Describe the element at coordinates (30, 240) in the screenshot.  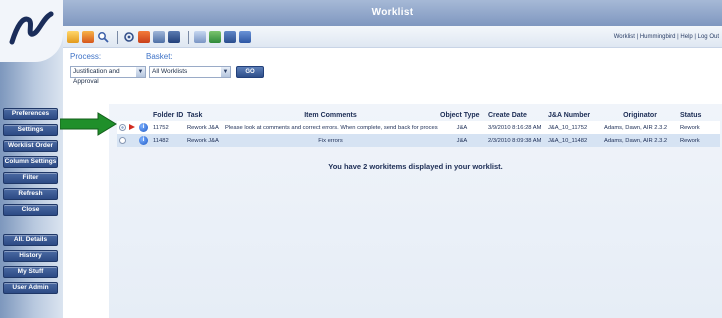
I see `sidebar-item-all-details: All. Details` at that location.